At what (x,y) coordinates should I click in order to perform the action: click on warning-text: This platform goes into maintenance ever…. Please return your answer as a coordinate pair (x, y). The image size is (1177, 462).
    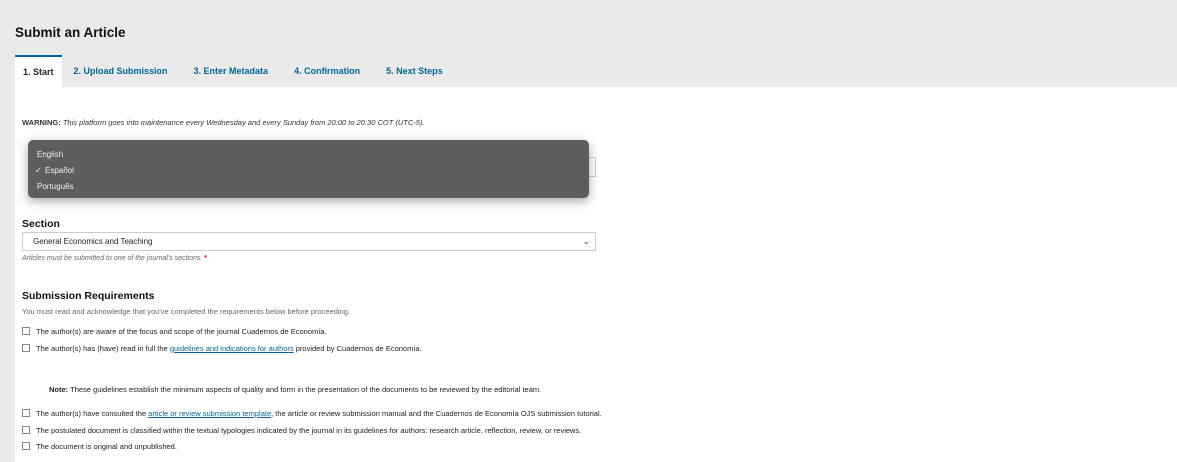
    Looking at the image, I should click on (243, 122).